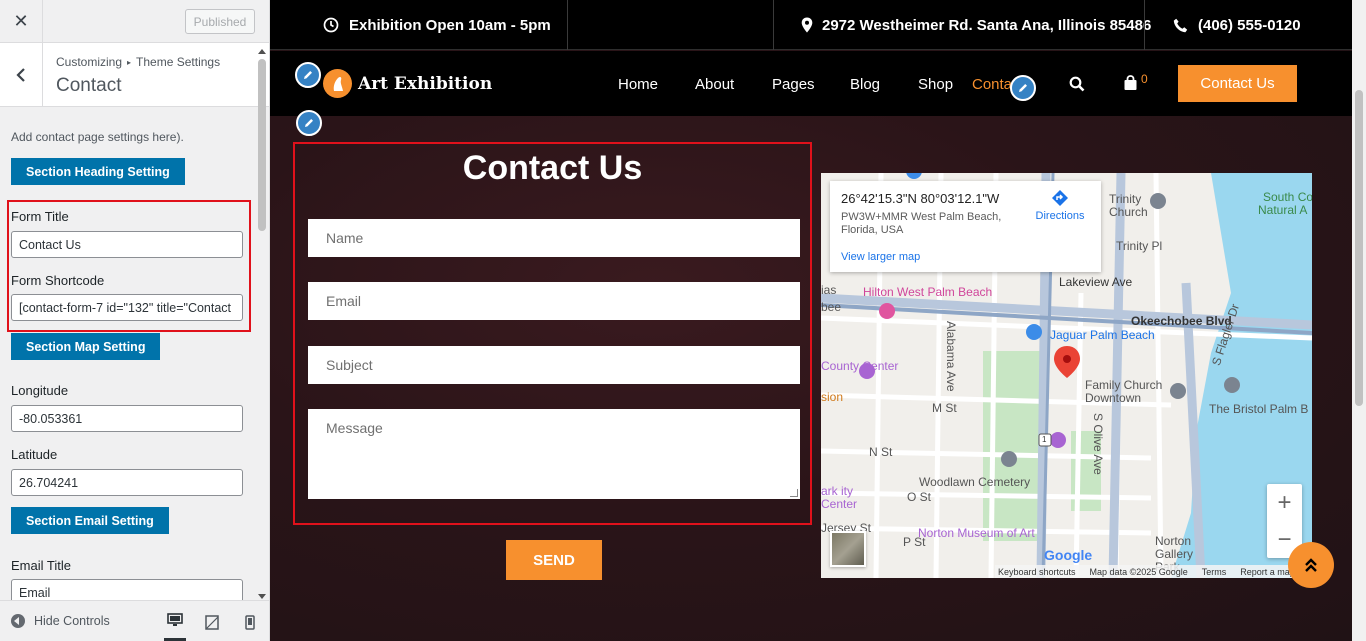 This screenshot has height=641, width=1366. Describe the element at coordinates (920, 198) in the screenshot. I see `map-coordinates: 26°42'15.3"N 80°03'12.1"W` at that location.